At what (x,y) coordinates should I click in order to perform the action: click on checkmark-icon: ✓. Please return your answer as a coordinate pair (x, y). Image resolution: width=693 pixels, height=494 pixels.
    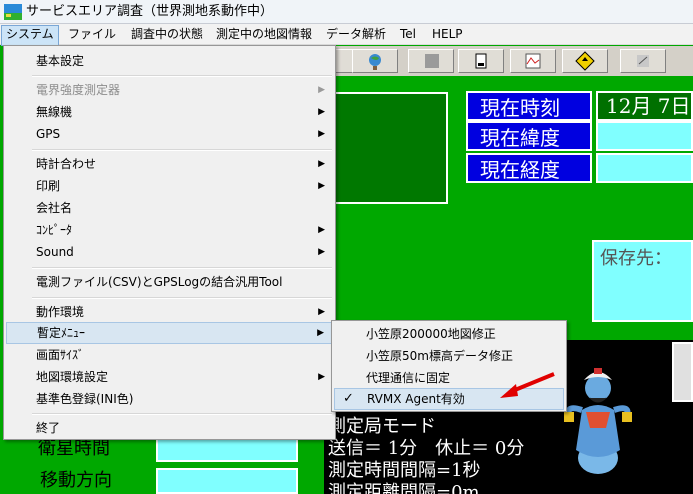
    Looking at the image, I should click on (348, 398).